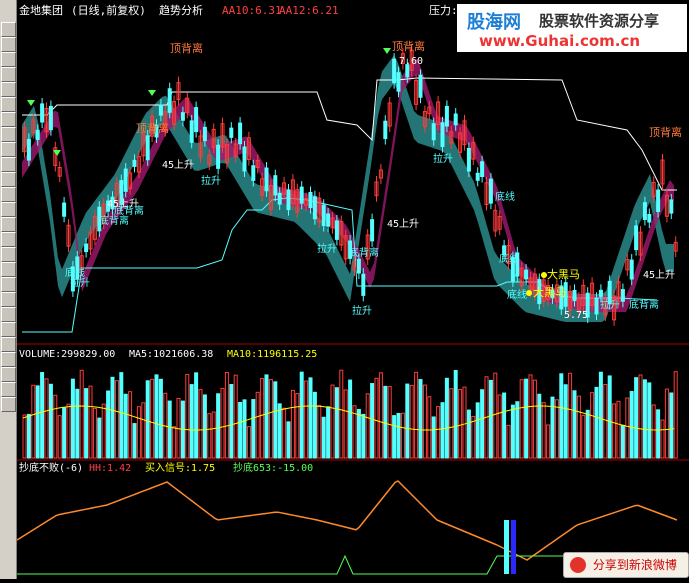  What do you see at coordinates (181, 10) in the screenshot?
I see `indicator-name: 趋势分析` at bounding box center [181, 10].